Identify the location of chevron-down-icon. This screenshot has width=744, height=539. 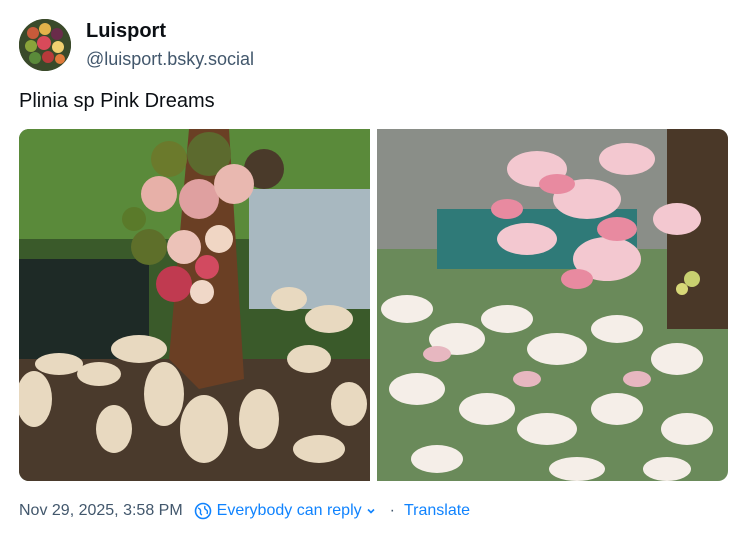
(371, 511).